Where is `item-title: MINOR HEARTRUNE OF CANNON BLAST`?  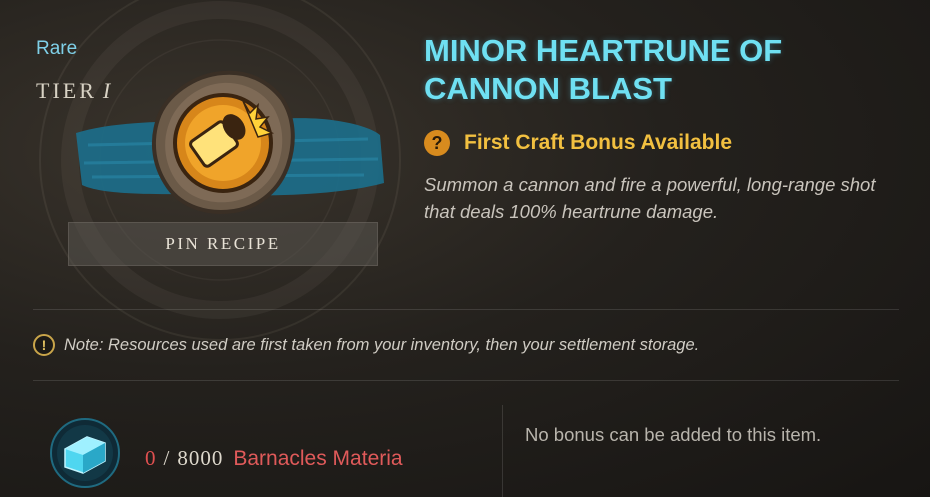 item-title: MINOR HEARTRUNE OF CANNON BLAST is located at coordinates (603, 69).